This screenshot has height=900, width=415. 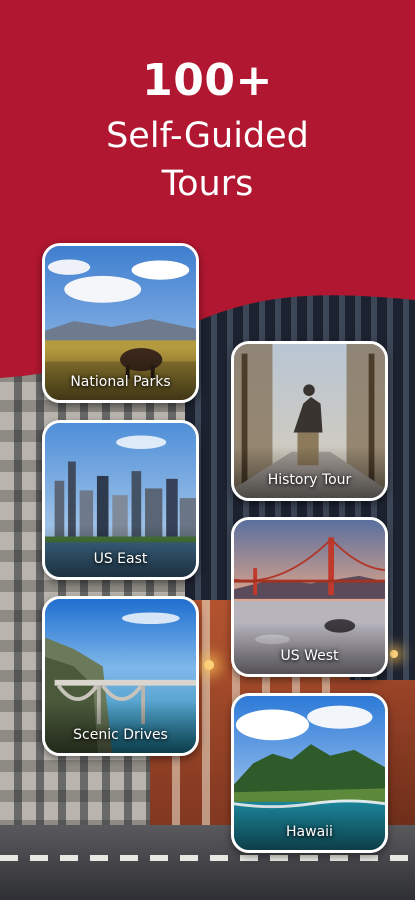 What do you see at coordinates (207, 136) in the screenshot?
I see `headline-line-1: Self-Guided` at bounding box center [207, 136].